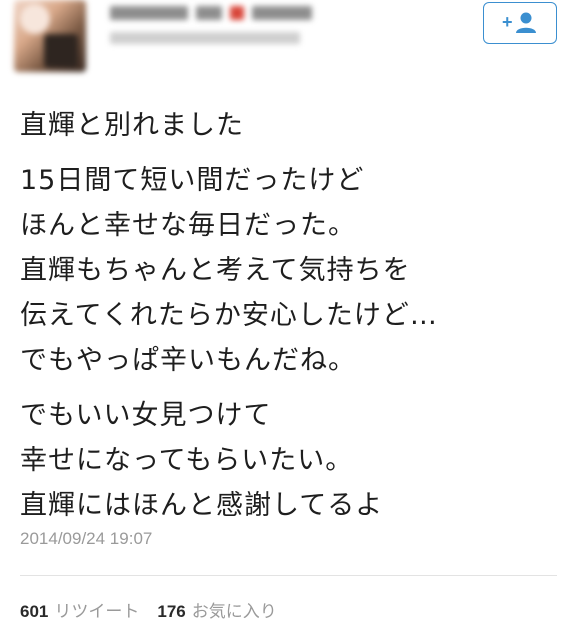 This screenshot has width=575, height=631. I want to click on tweet-line: 15日間て短い間だったけど, so click(192, 180).